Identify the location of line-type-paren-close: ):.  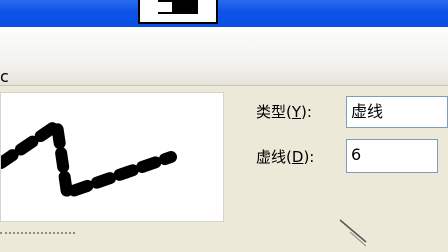
(306, 112).